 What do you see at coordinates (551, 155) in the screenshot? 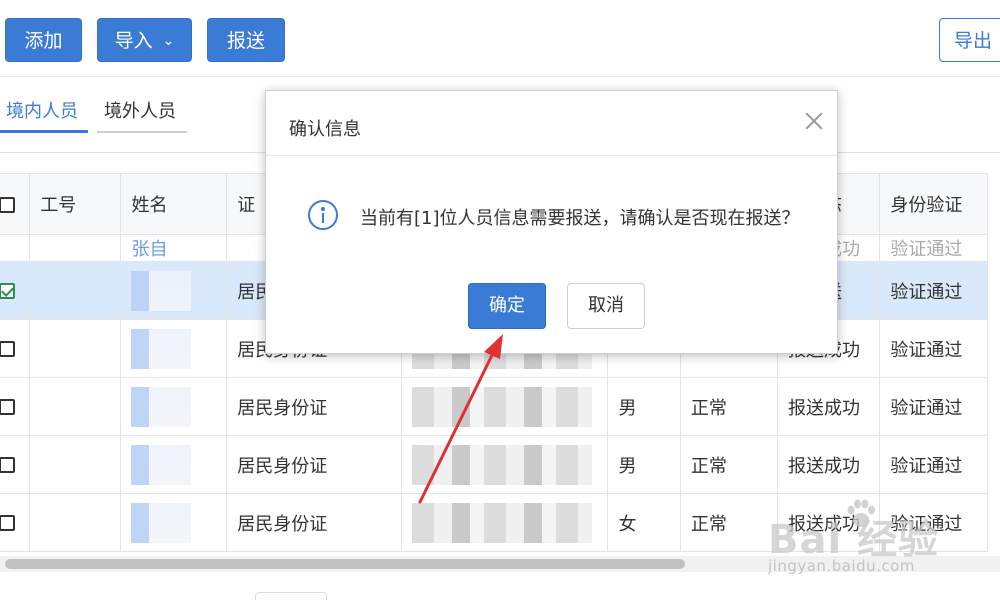
I see `dialog-divider` at bounding box center [551, 155].